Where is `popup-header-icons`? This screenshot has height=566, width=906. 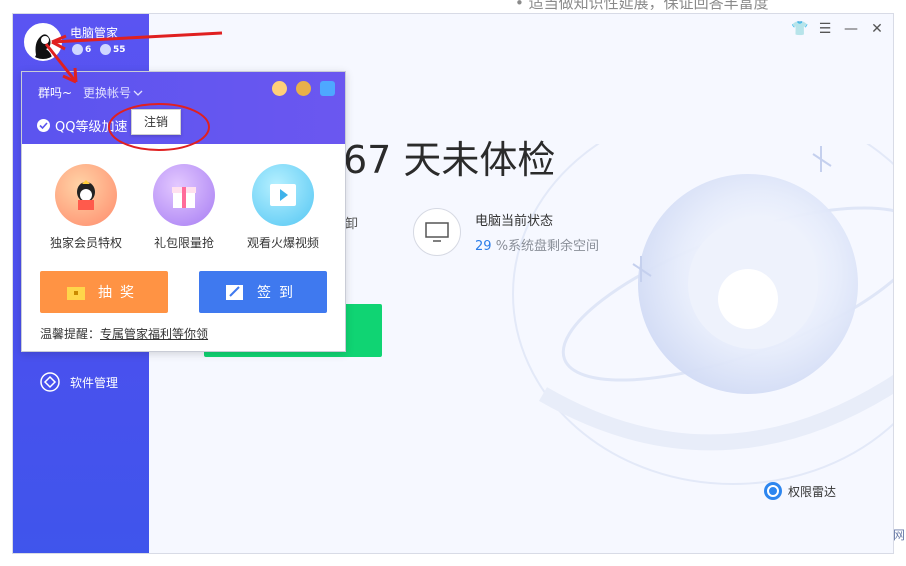
popup-header-icons is located at coordinates (303, 88).